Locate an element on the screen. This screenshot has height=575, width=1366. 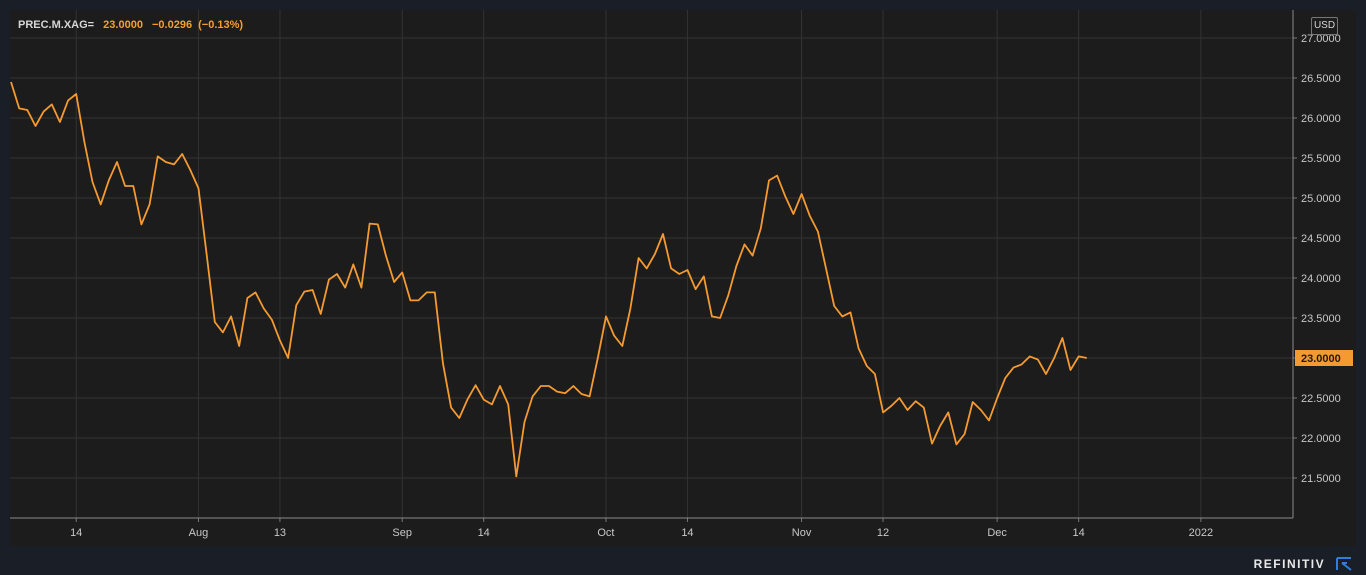
x-tick-label: 12 is located at coordinates (883, 533).